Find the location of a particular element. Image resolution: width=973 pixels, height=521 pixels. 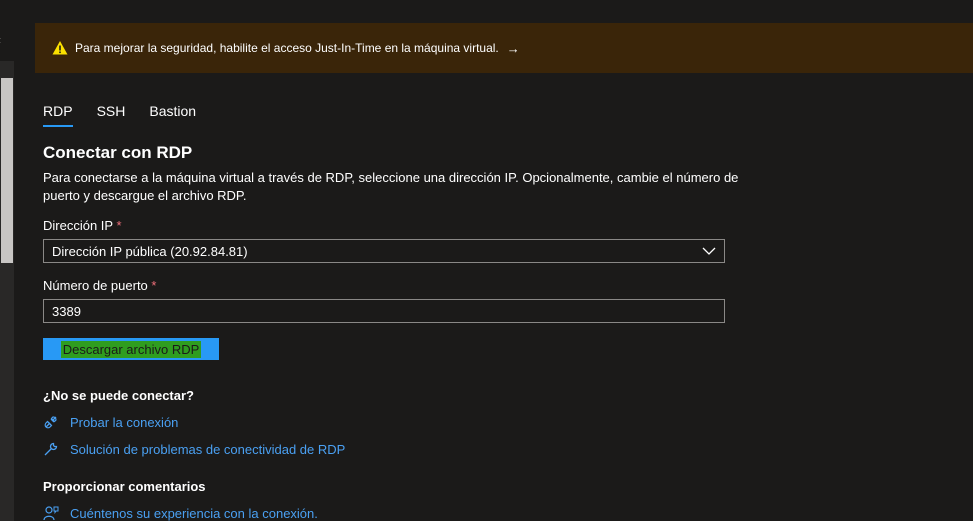

download-rdp-button-label: Descargar archivo RDP is located at coordinates (131, 349).